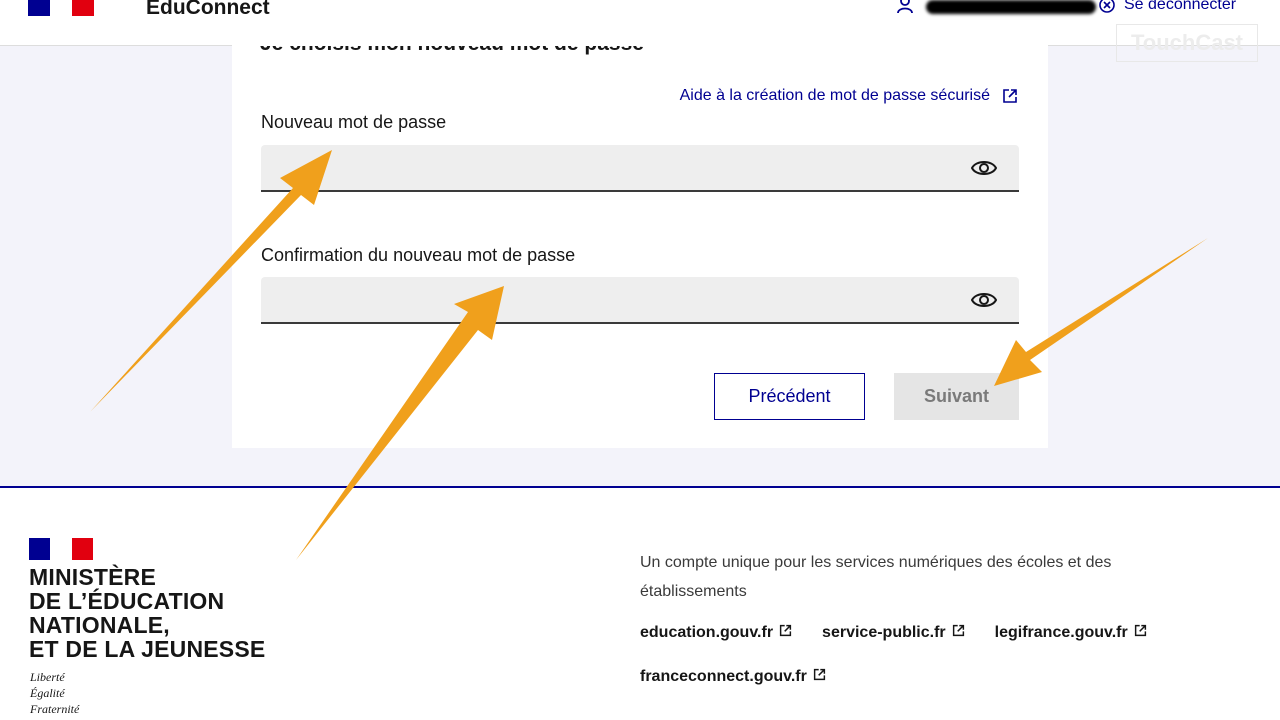  I want to click on footer-link-franceconnect: franceconnect.gouv.fr, so click(733, 677).